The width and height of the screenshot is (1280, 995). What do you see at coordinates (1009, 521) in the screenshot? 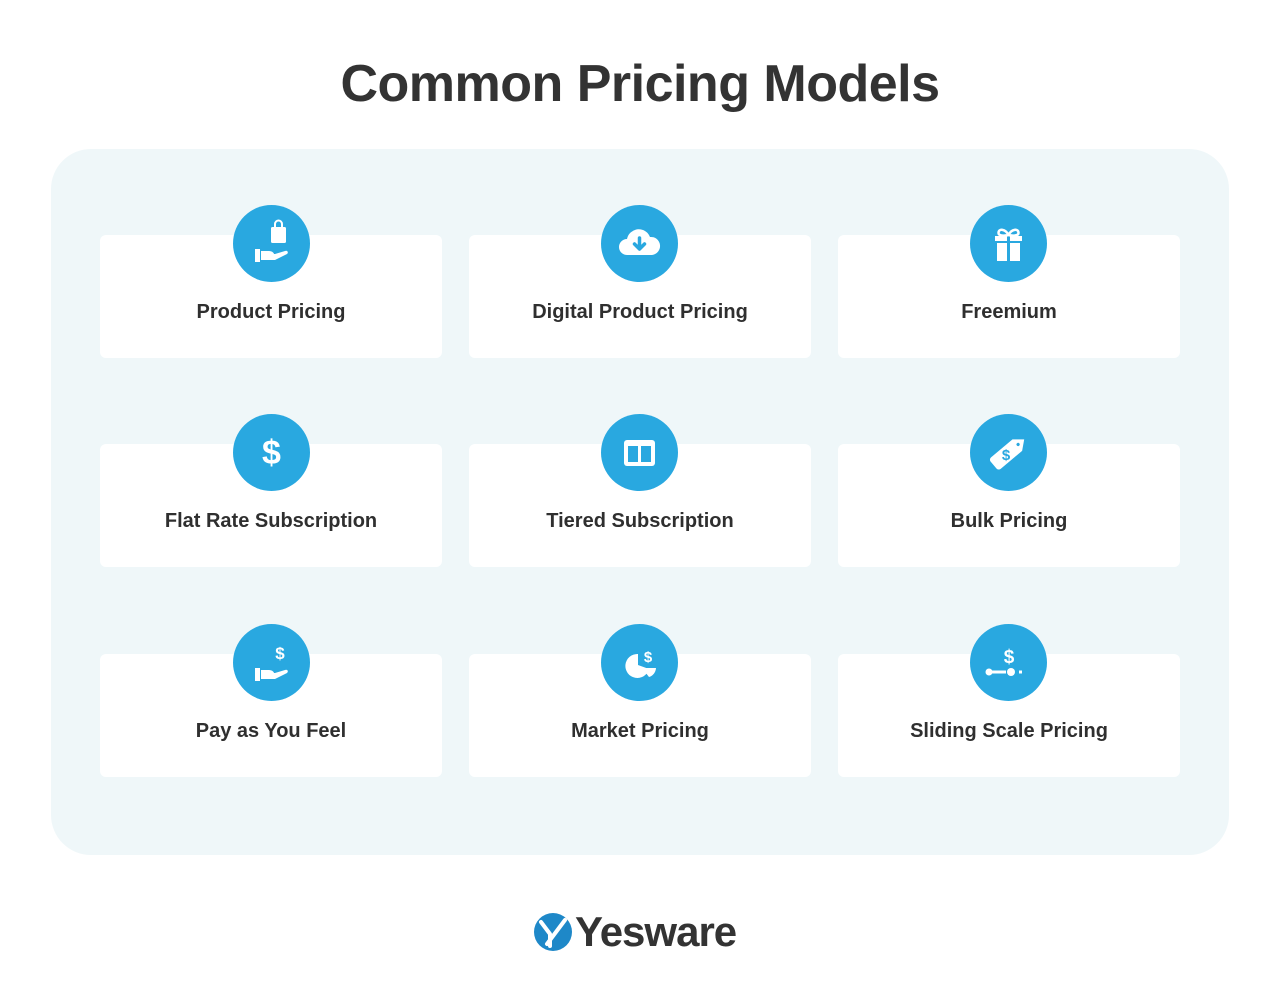
I see `model-label: Bulk Pricing` at bounding box center [1009, 521].